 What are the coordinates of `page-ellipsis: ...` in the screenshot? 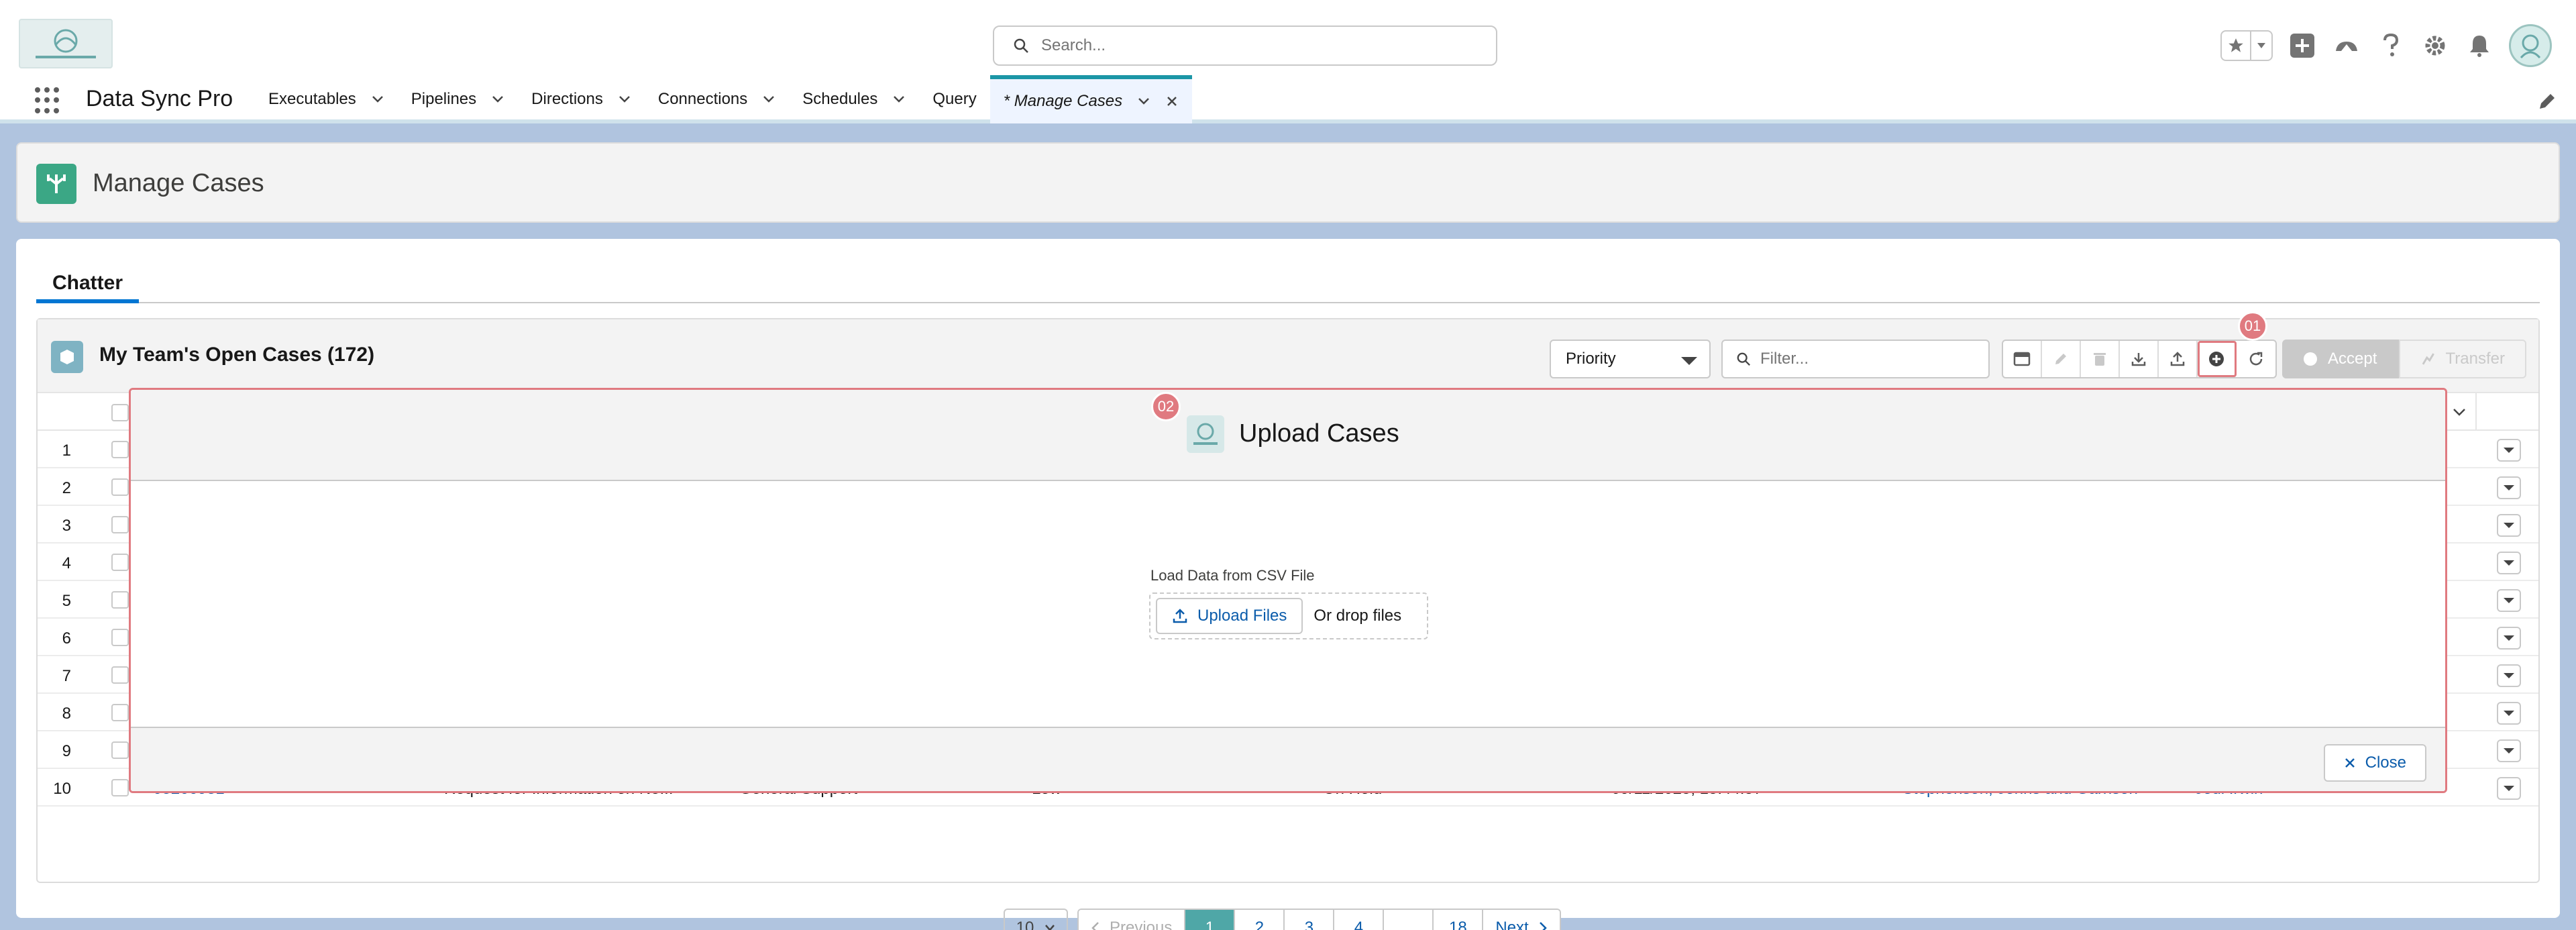 It's located at (1409, 920).